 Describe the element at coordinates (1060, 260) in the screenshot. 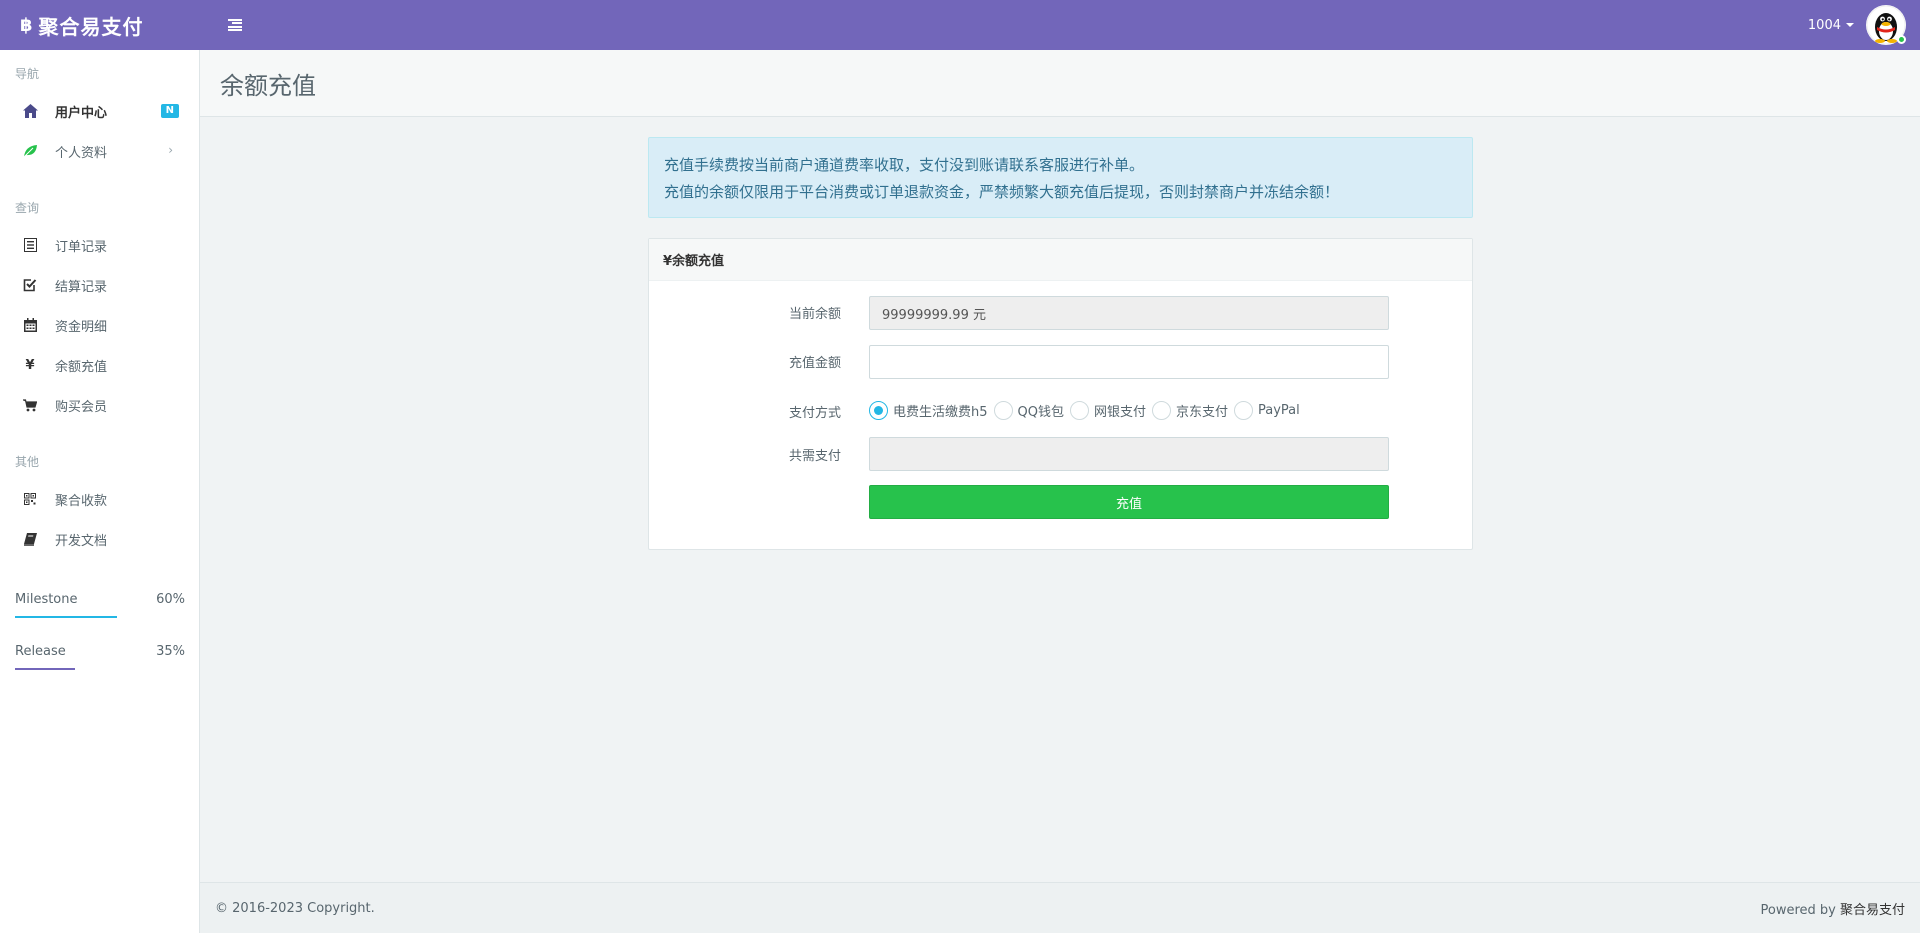

I see `panel-heading: ¥余额充值` at that location.